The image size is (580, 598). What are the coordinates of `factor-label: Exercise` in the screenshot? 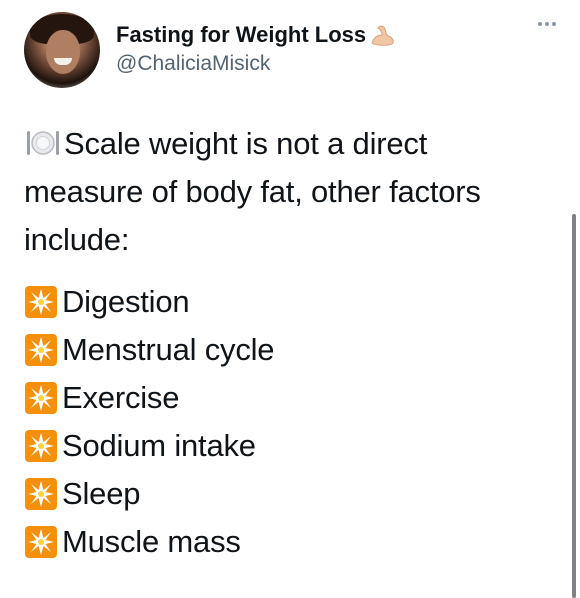 It's located at (121, 397).